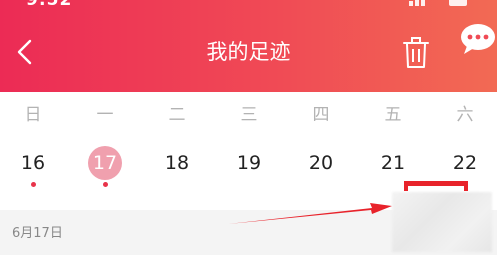 This screenshot has width=497, height=255. Describe the element at coordinates (33, 163) in the screenshot. I see `day-number: 16` at that location.